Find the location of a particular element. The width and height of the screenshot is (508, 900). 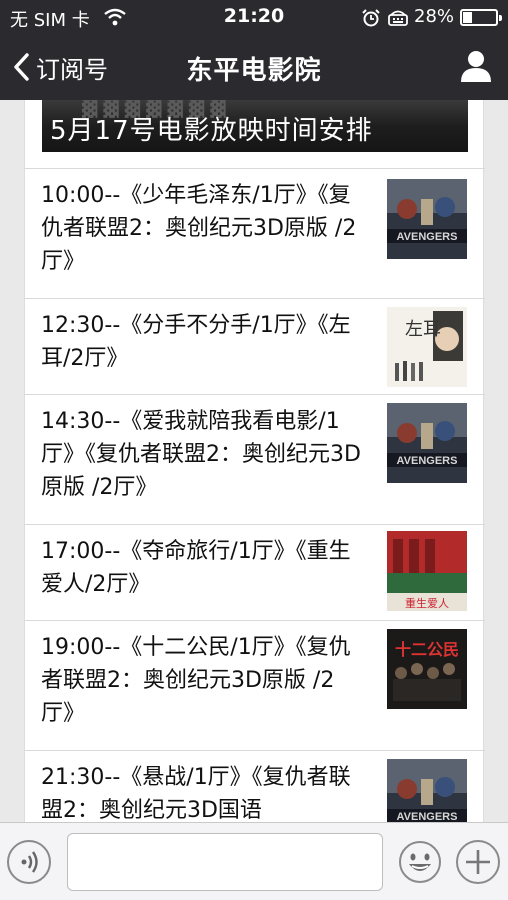

emoji-icon is located at coordinates (420, 862).